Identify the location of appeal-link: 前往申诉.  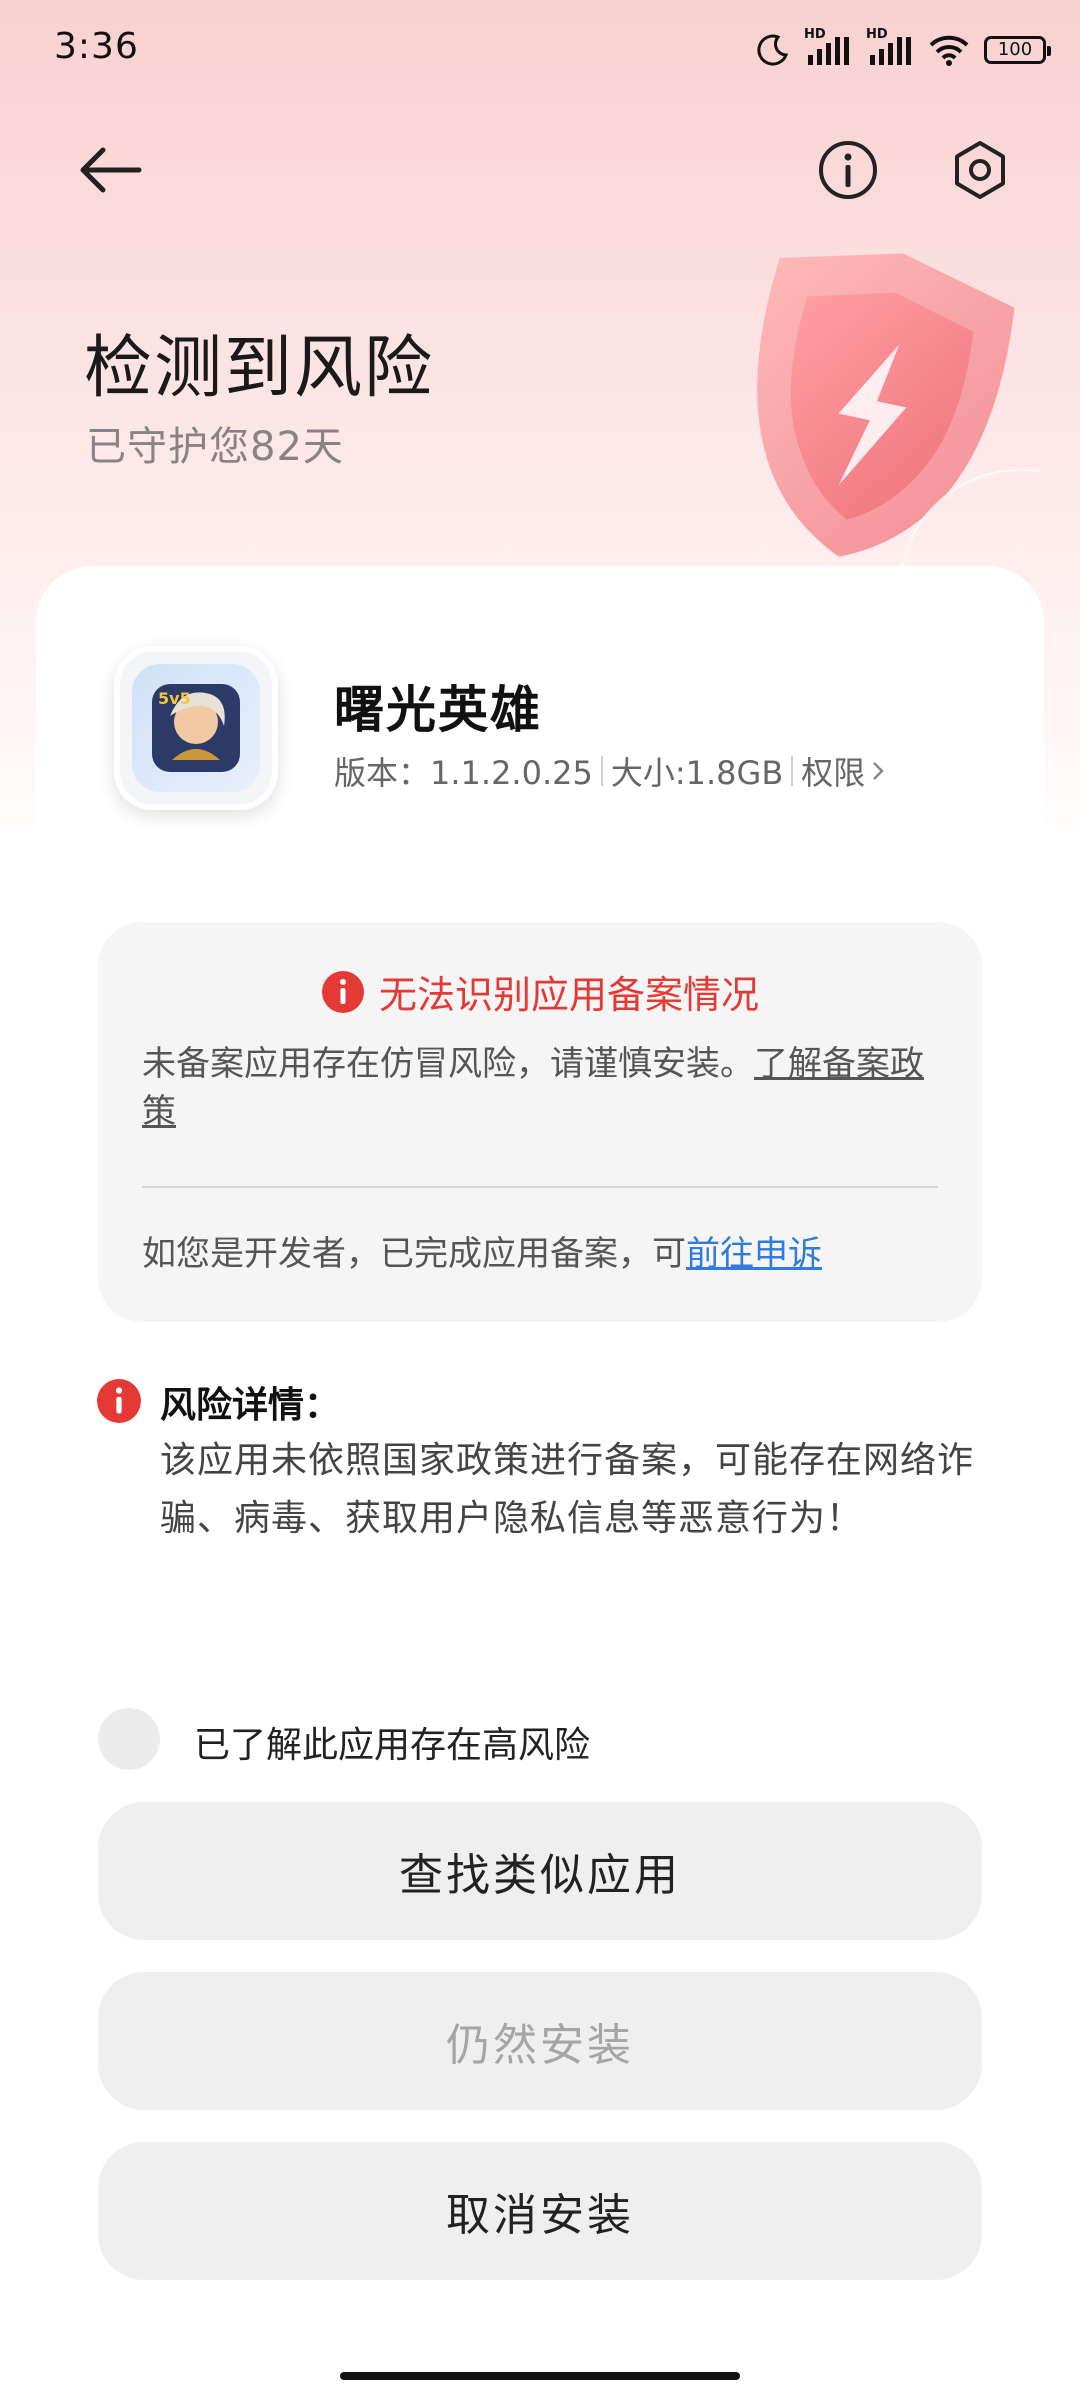
(754, 1254).